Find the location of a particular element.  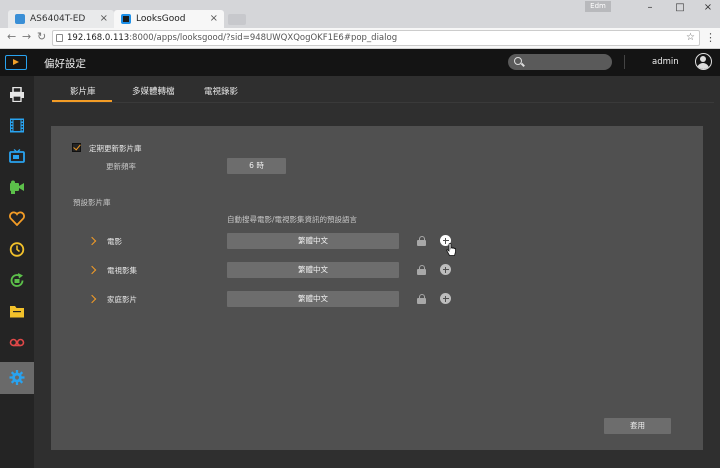

search-icon is located at coordinates (518, 61).